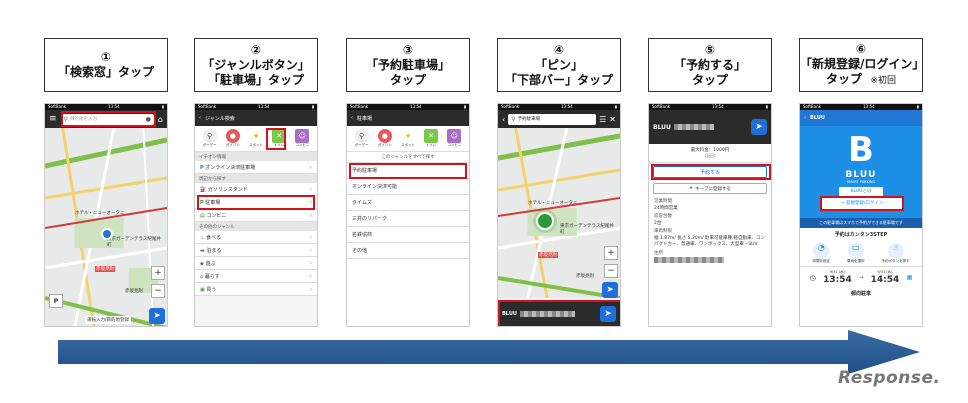  Describe the element at coordinates (558, 79) in the screenshot. I see `step-4-line2: 「下部バー」タップ` at that location.